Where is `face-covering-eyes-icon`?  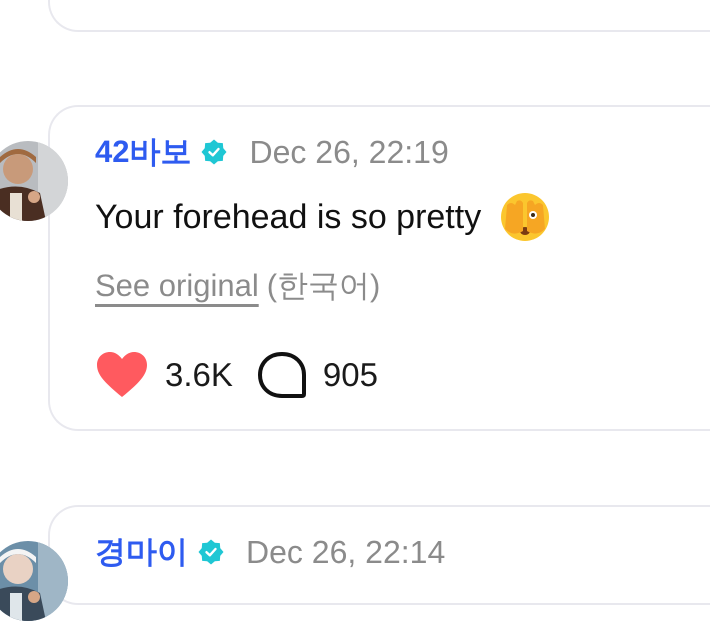 face-covering-eyes-icon is located at coordinates (525, 217).